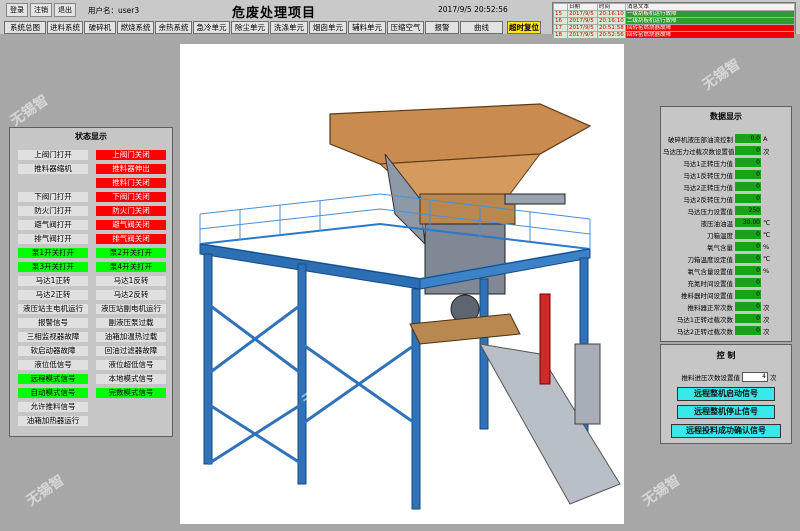 The width and height of the screenshot is (800, 531). What do you see at coordinates (250, 27) in the screenshot?
I see `nav-dedust: 除尘单元` at bounding box center [250, 27].